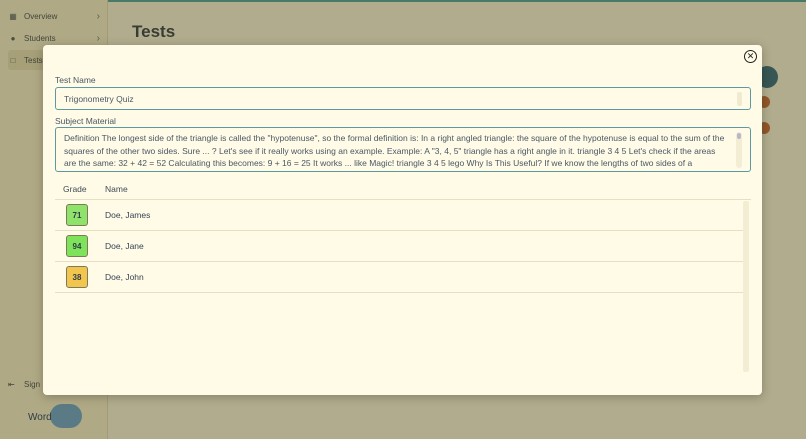 Image resolution: width=806 pixels, height=439 pixels. I want to click on test-name-value: Trigonometry Quiz, so click(99, 98).